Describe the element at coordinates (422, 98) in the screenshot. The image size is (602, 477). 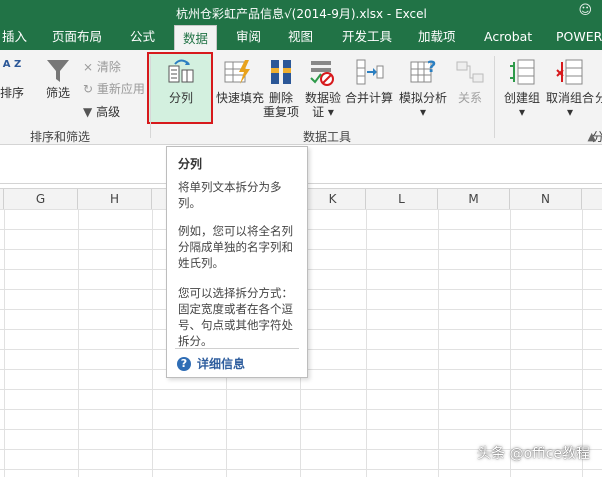
I see `what-if-analysis-label: 模拟分析` at that location.